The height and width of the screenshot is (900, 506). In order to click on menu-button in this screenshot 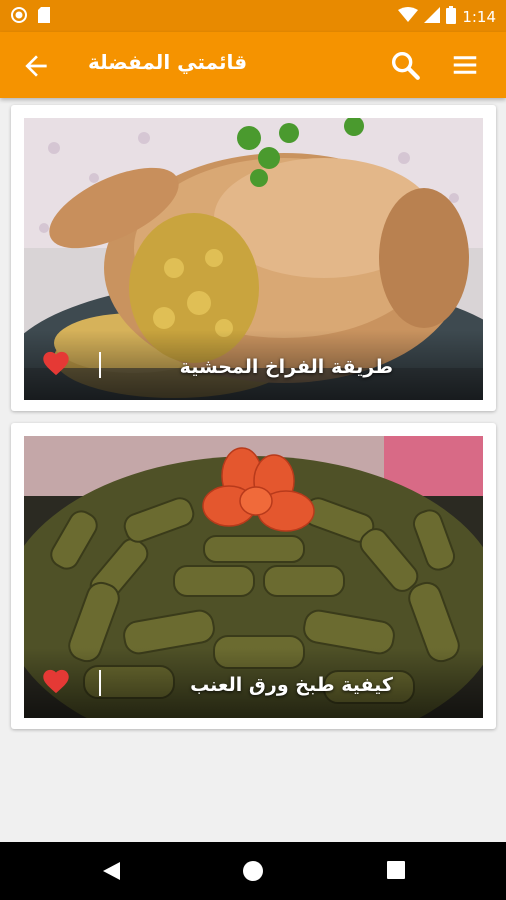, I will do `click(465, 65)`.